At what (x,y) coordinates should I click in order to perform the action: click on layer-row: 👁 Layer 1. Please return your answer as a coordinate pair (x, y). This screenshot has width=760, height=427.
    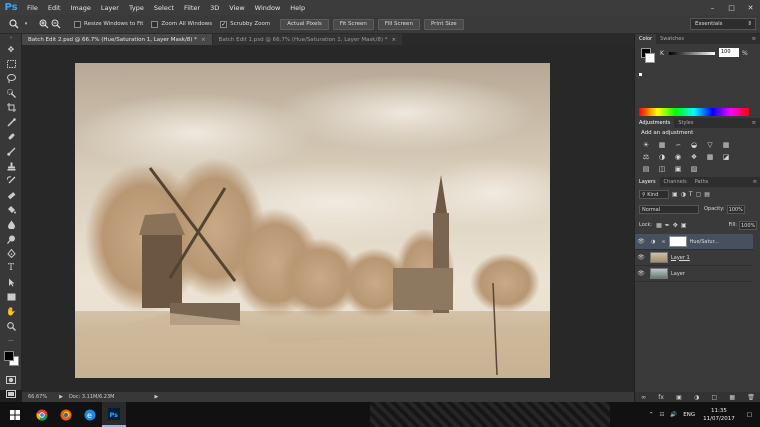
    Looking at the image, I should click on (694, 258).